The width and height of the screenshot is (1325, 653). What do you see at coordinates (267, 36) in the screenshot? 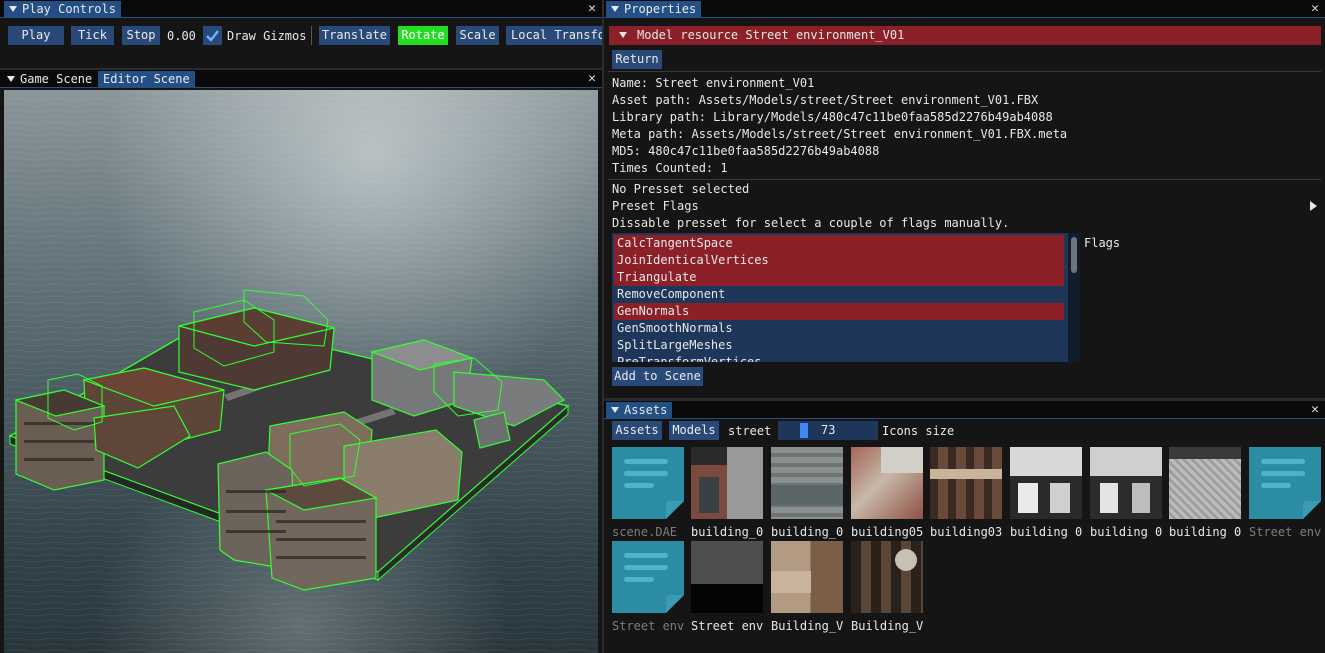
I see `draw-gizmos-label: Draw Gizmos` at bounding box center [267, 36].